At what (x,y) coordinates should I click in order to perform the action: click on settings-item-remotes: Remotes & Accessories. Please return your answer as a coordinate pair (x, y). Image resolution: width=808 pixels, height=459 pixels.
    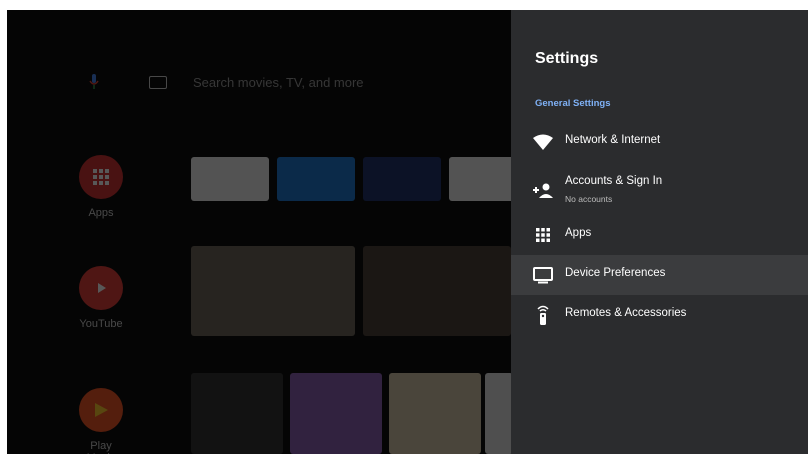
    Looking at the image, I should click on (659, 315).